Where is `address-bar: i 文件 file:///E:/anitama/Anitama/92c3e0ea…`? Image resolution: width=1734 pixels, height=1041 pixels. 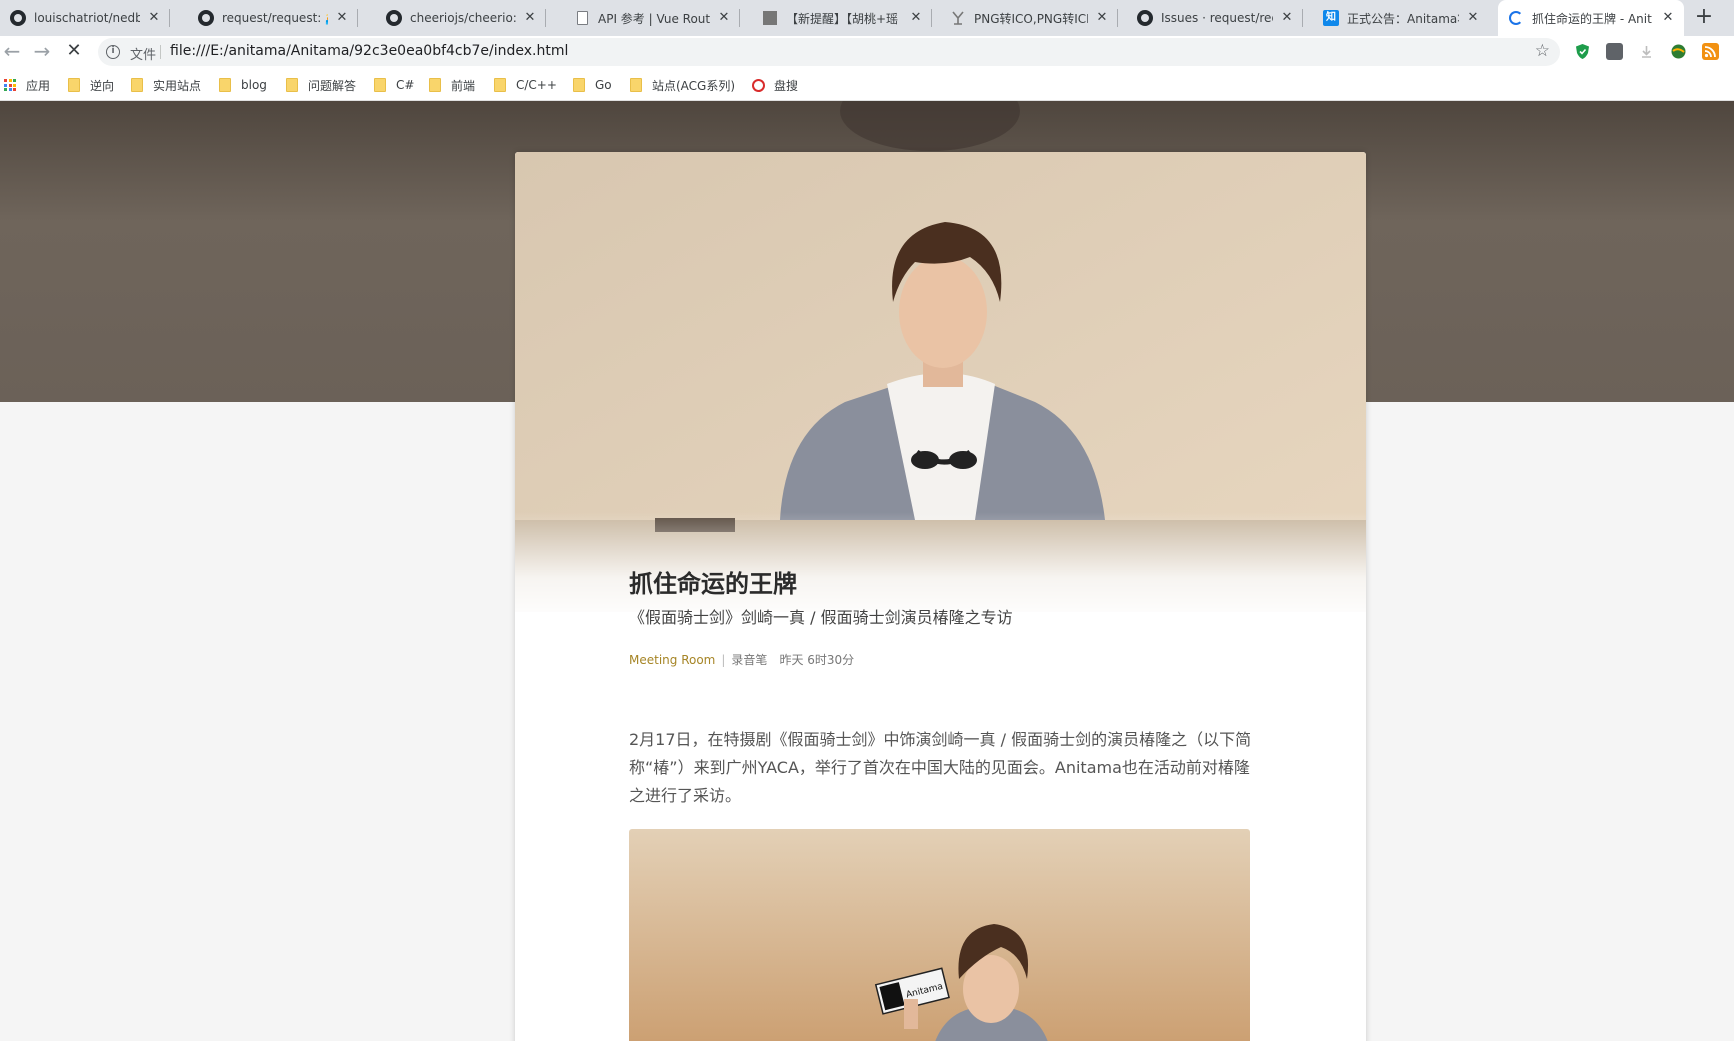
address-bar: i 文件 file:///E:/anitama/Anitama/92c3e0ea… is located at coordinates (829, 52).